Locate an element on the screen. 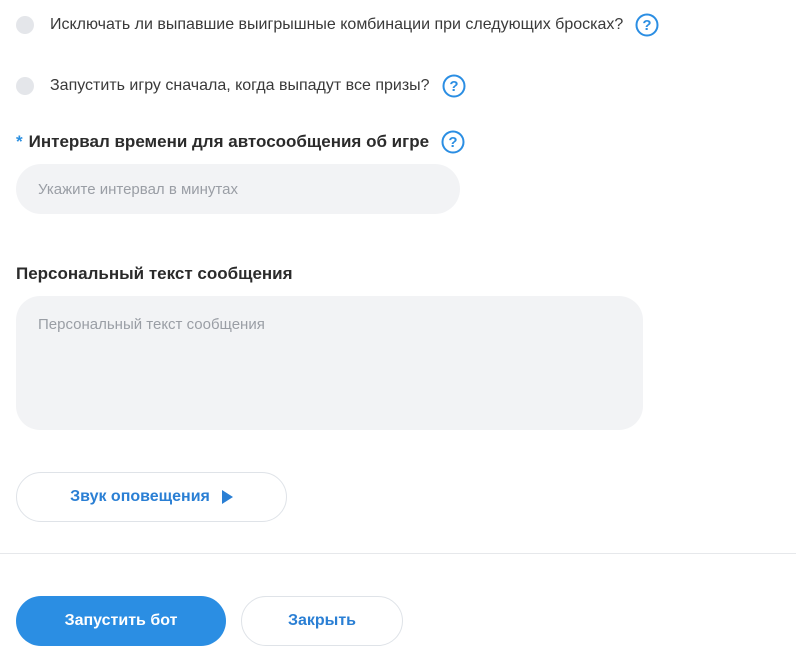  notification-sound-button: Звук оповещения is located at coordinates (151, 497).